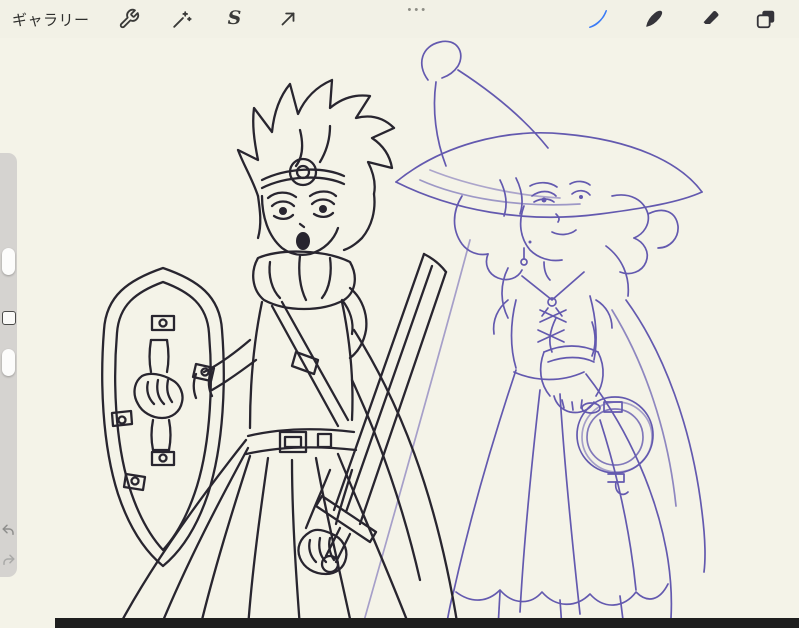 This screenshot has height=628, width=799. I want to click on wrench-icon, so click(129, 18).